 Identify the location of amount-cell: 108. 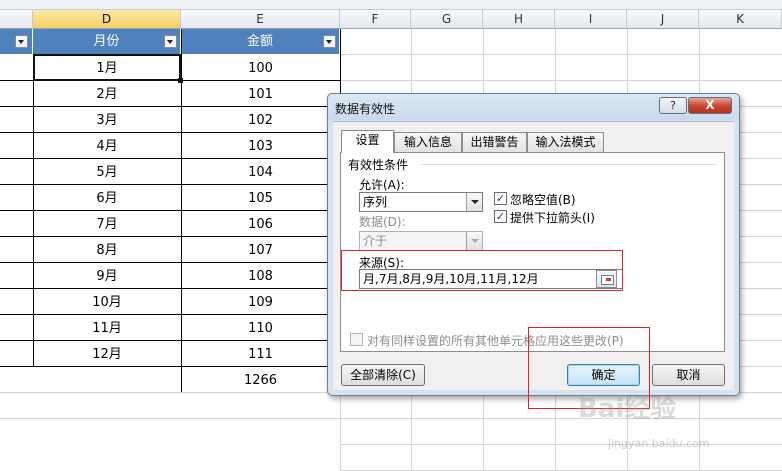
(260, 275).